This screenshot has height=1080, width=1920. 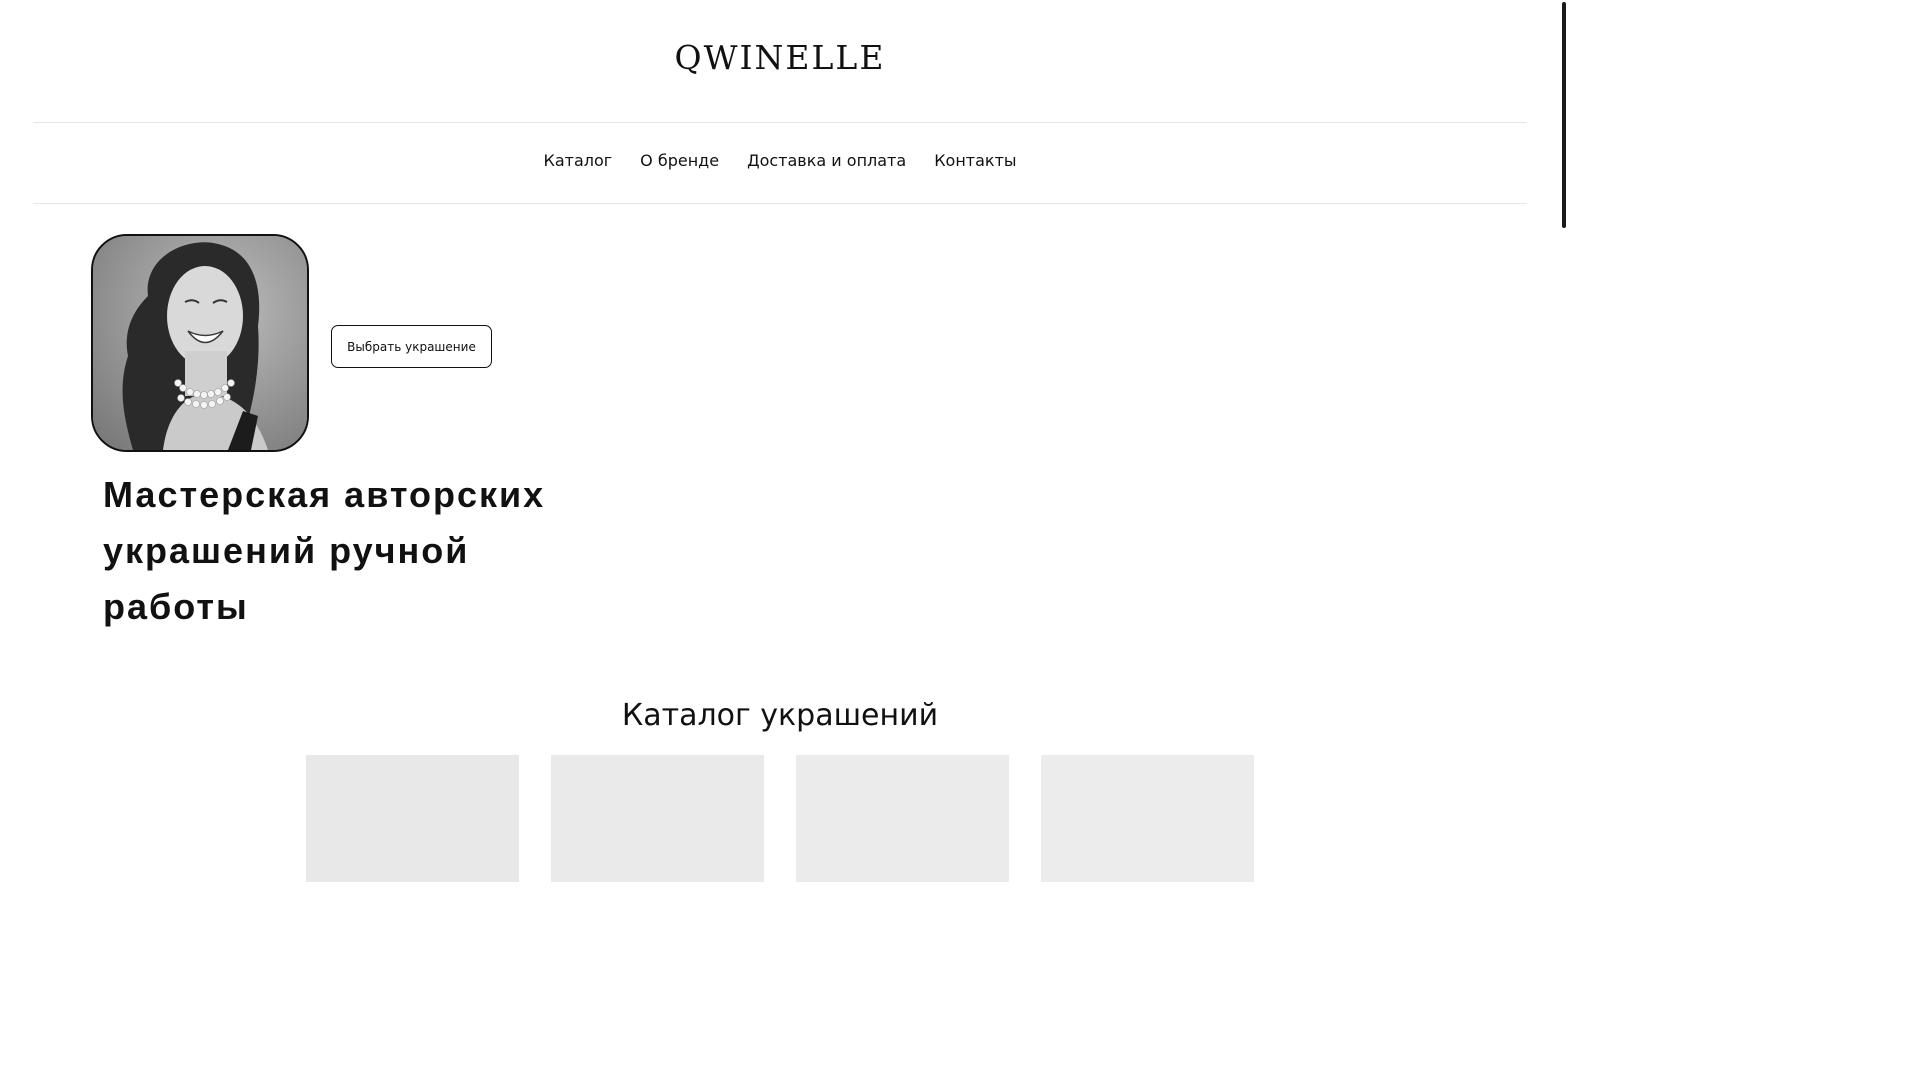 I want to click on hero-image, so click(x=200, y=343).